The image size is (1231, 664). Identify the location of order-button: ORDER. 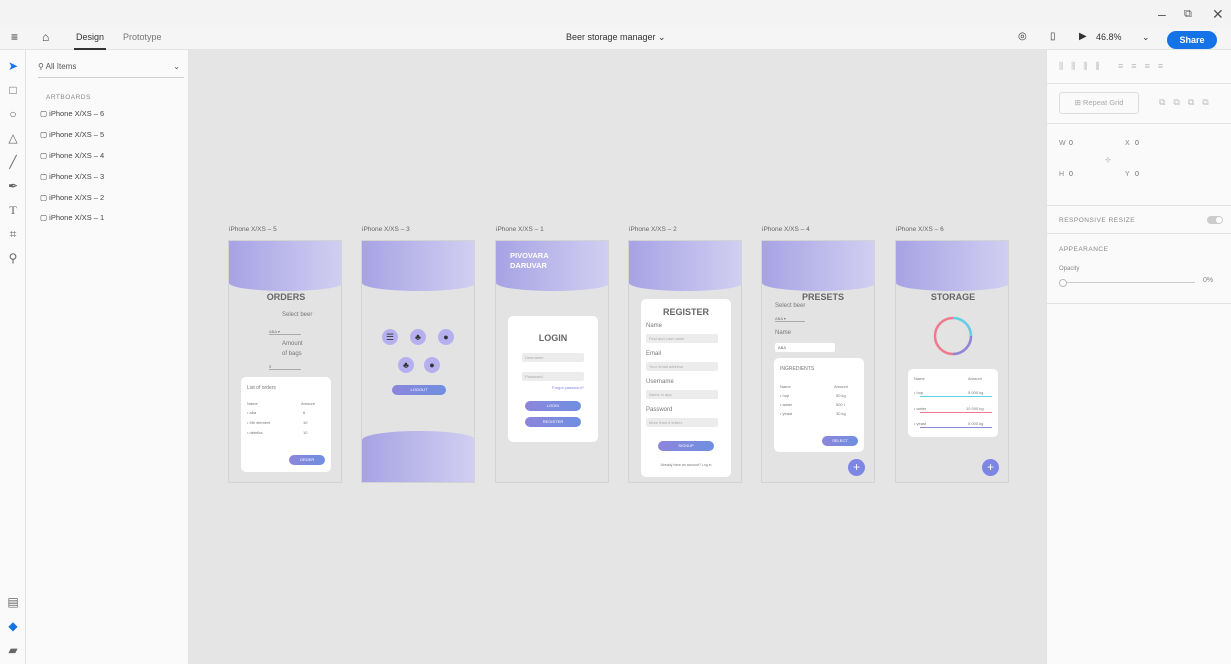
(307, 460).